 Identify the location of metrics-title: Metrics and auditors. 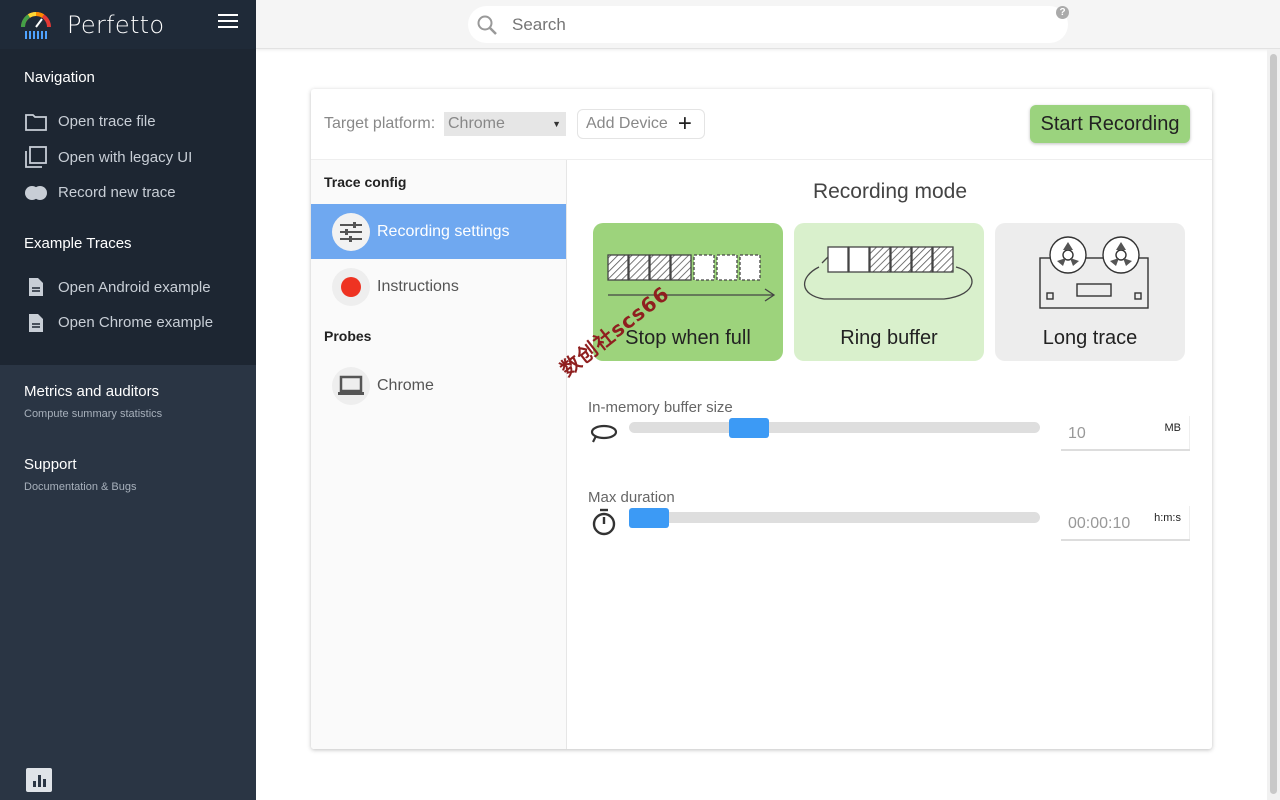
(92, 391).